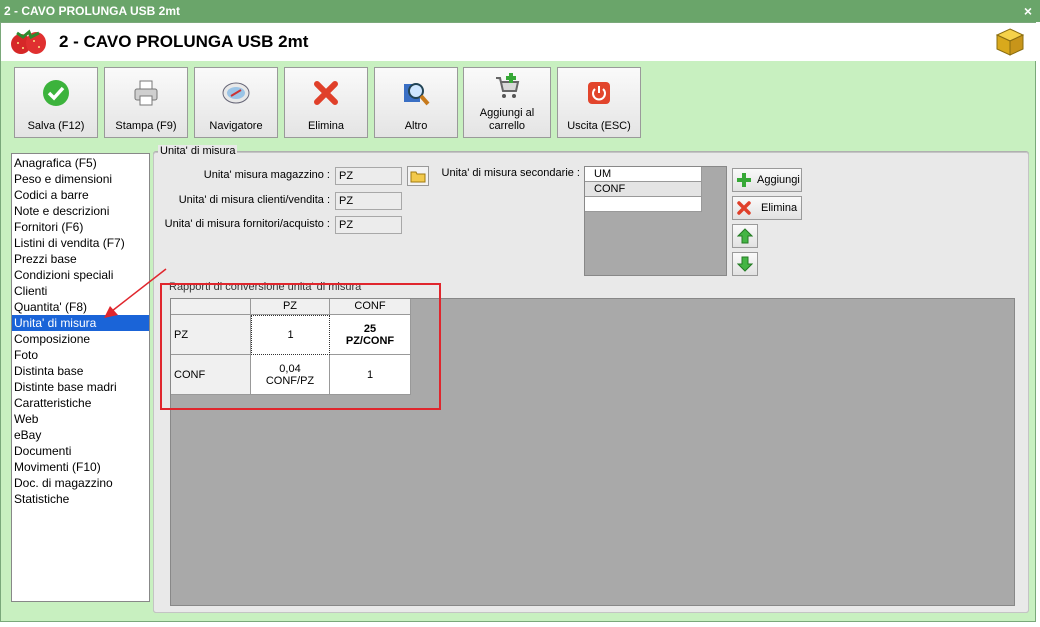 This screenshot has width=1040, height=627. Describe the element at coordinates (507, 119) in the screenshot. I see `add-to-cart-button-label: Aggiungi al carrello` at that location.